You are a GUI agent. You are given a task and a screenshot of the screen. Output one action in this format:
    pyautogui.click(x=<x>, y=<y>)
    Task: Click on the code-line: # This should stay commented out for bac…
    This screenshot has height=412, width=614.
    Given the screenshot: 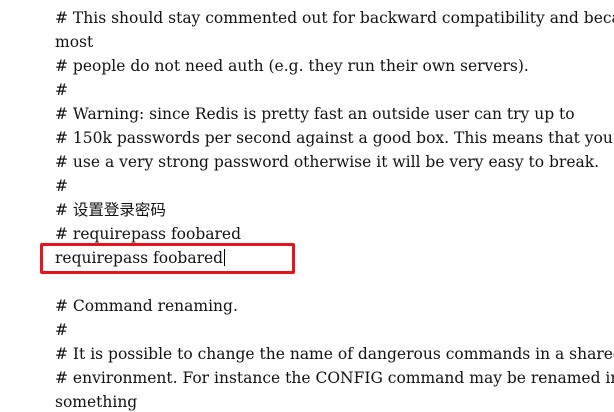 What is the action you would take?
    pyautogui.click(x=334, y=18)
    